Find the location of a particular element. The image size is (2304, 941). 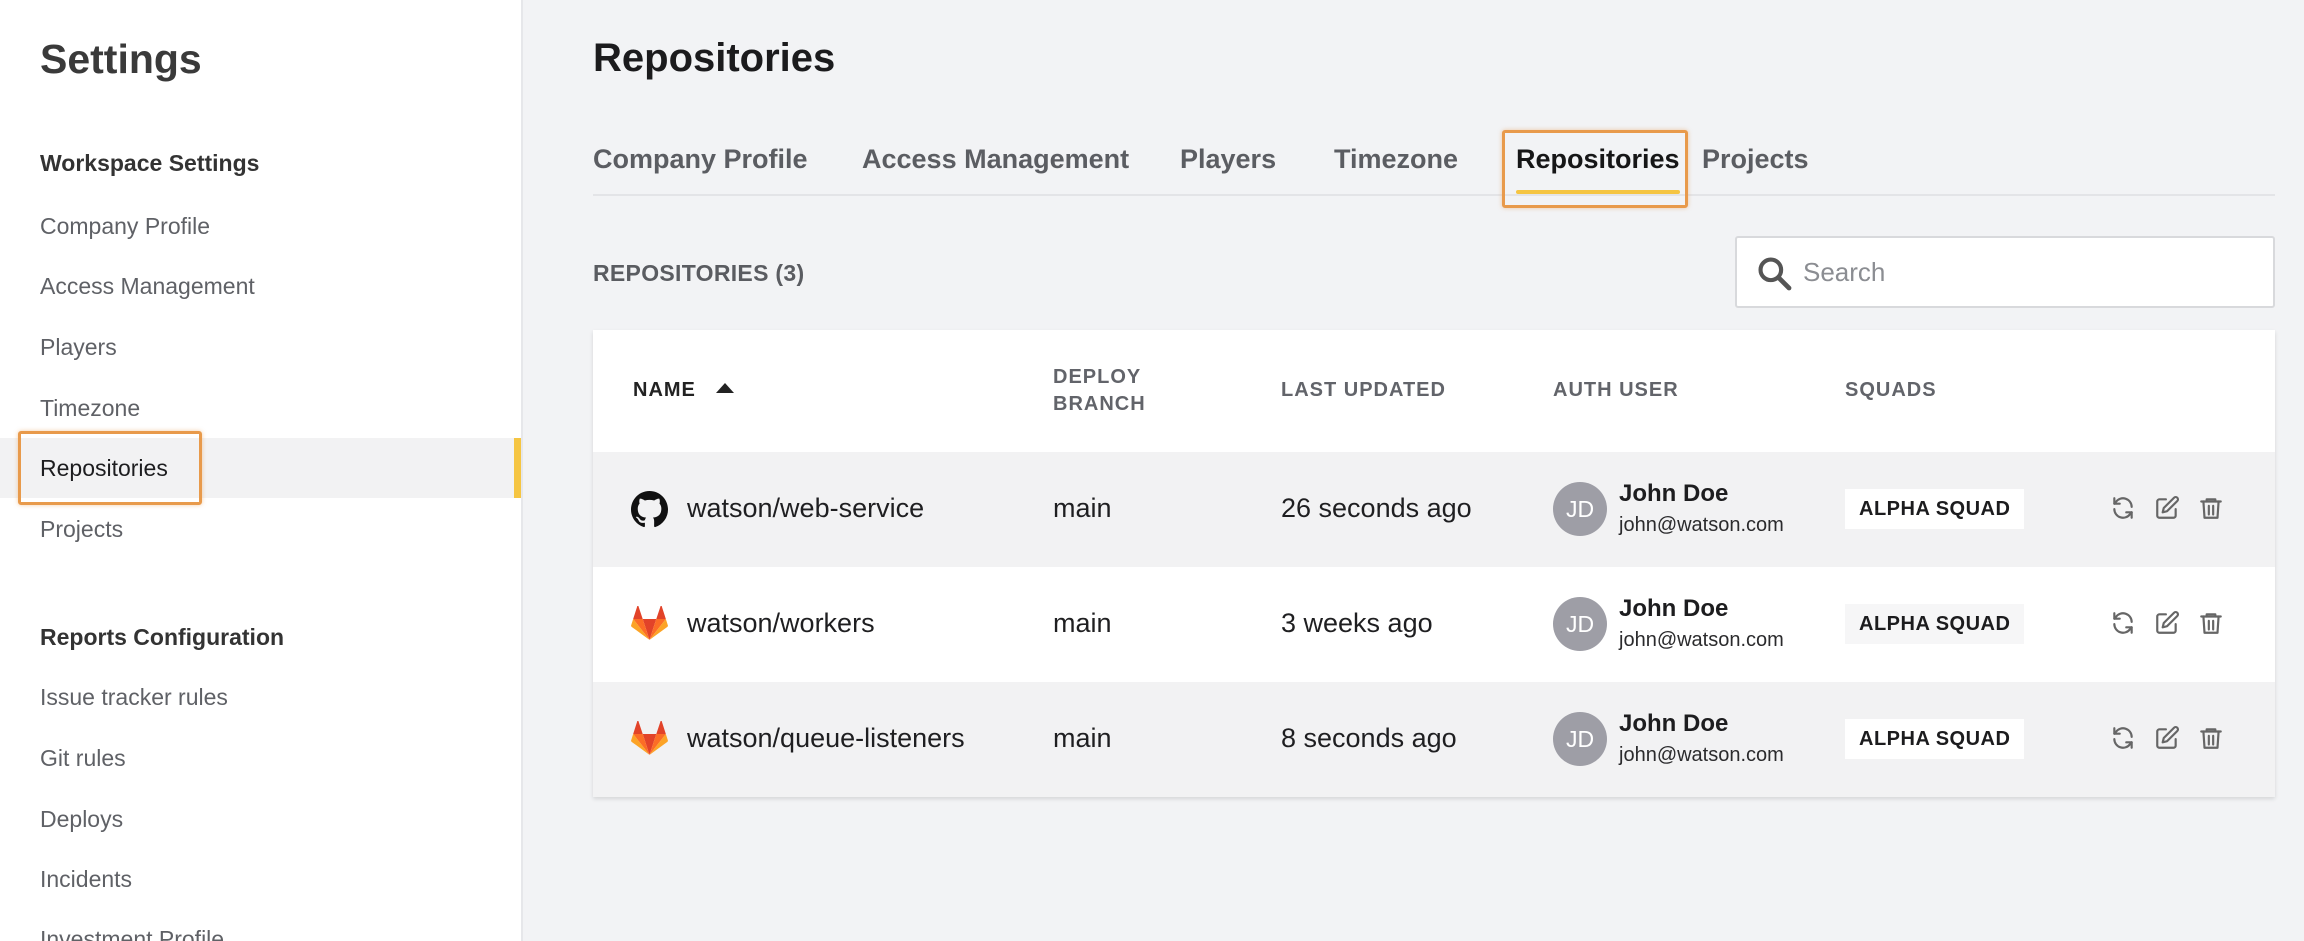

sidebar-item-company-profile: Company Profile is located at coordinates (260, 226).